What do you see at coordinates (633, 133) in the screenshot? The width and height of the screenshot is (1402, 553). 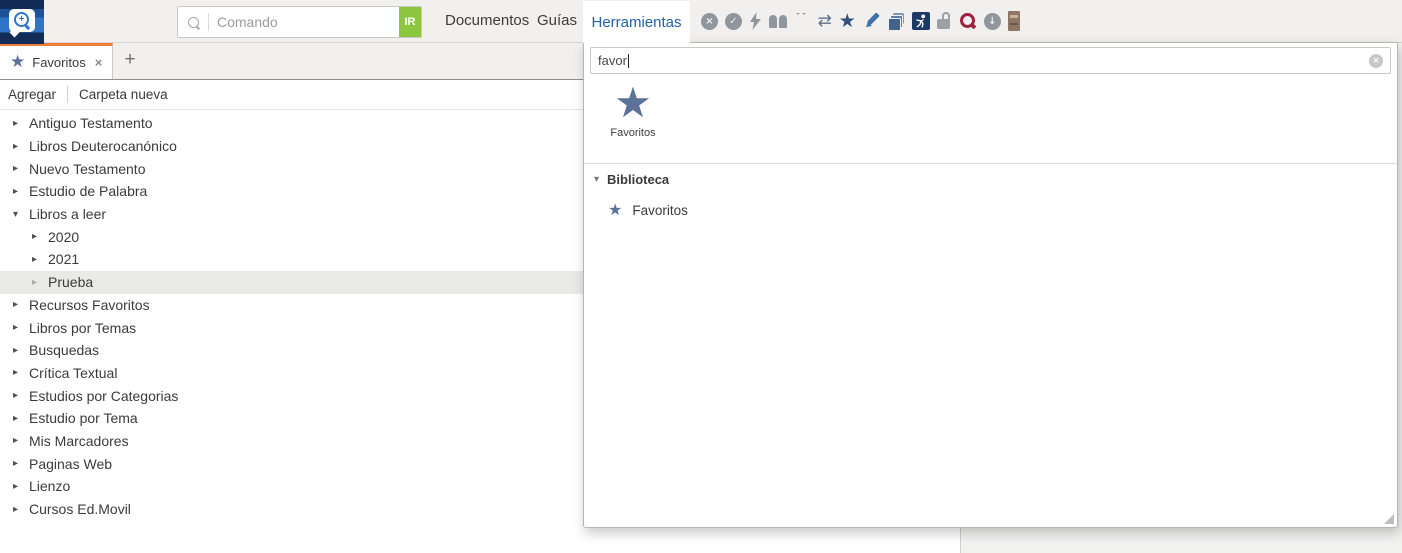 I see `tool-result-label: Favoritos` at bounding box center [633, 133].